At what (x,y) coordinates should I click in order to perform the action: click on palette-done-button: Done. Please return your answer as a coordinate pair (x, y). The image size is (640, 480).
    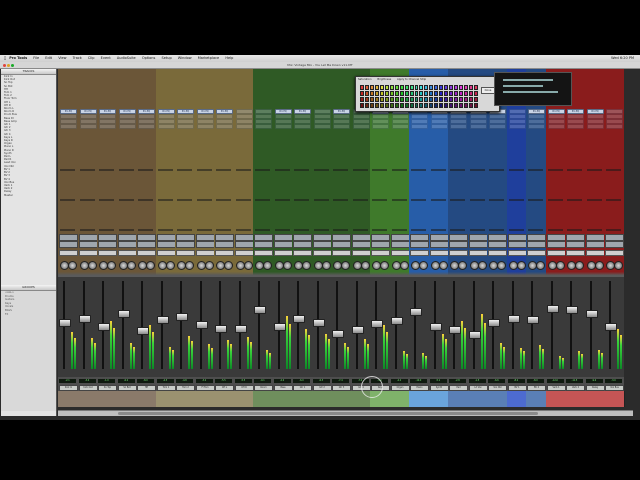
    Looking at the image, I should click on (488, 90).